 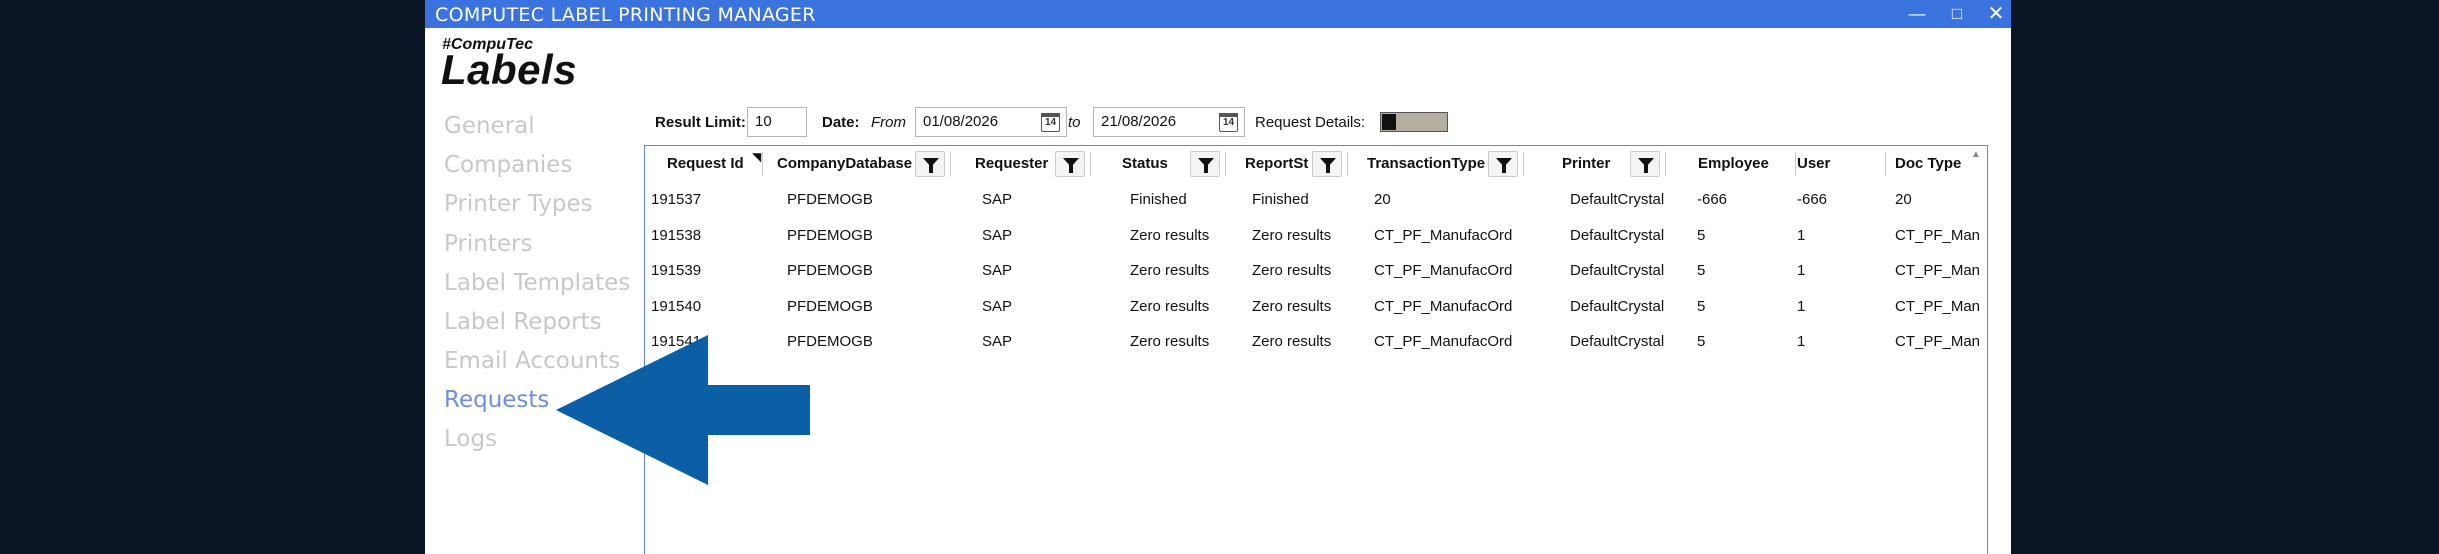 What do you see at coordinates (508, 165) in the screenshot?
I see `nav-item-companies: Companies` at bounding box center [508, 165].